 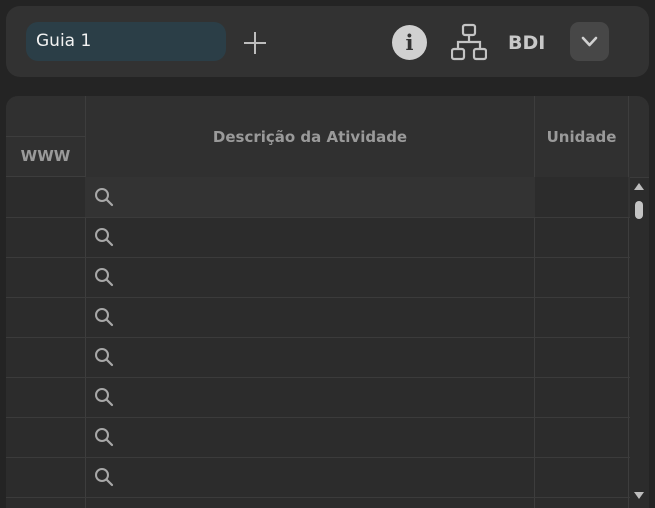 I want to click on info-icon: i, so click(x=409, y=42).